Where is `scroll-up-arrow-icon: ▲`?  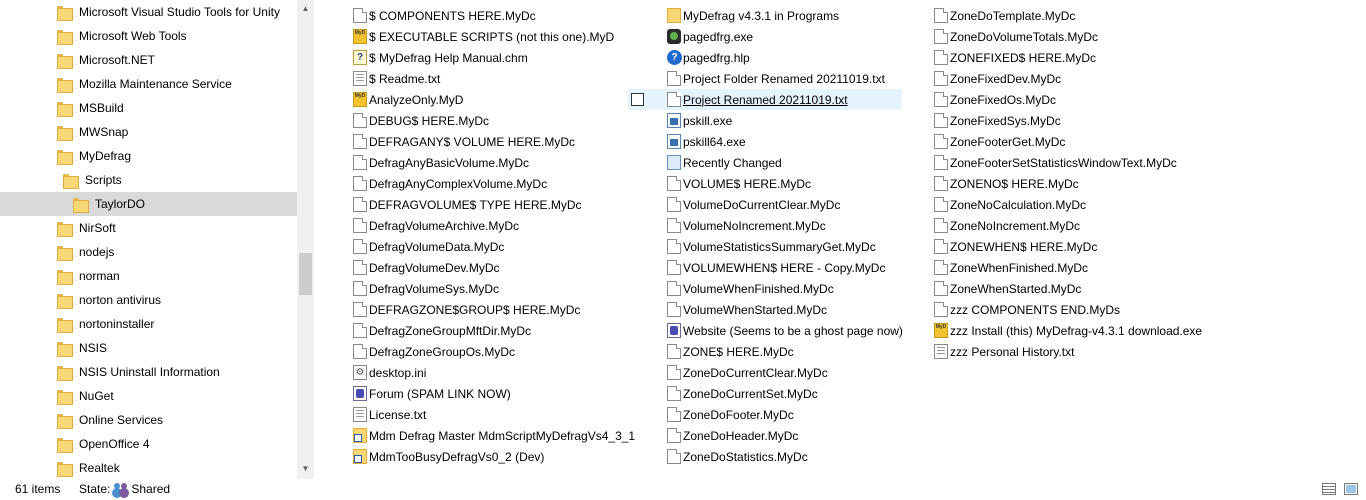 scroll-up-arrow-icon: ▲ is located at coordinates (305, 8).